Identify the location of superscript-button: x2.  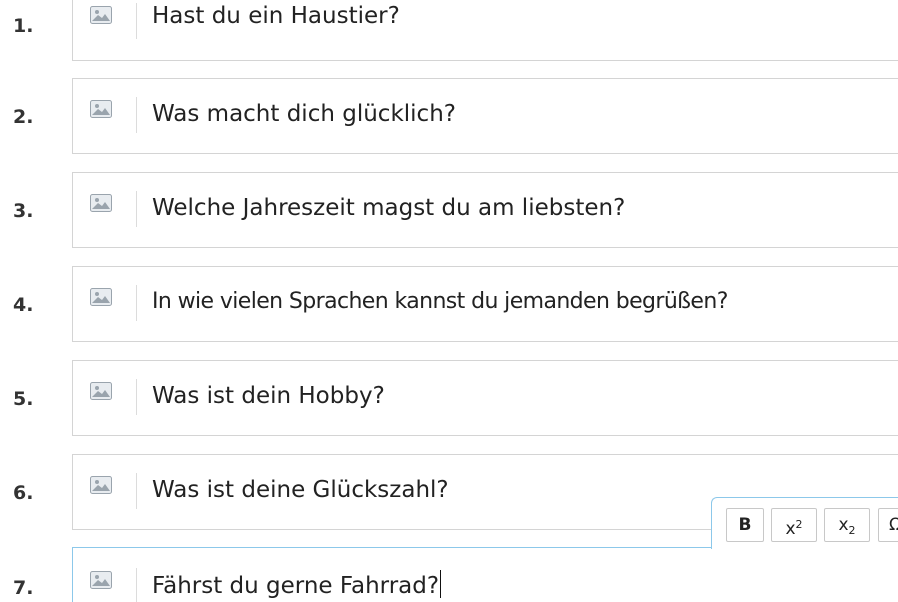
(794, 525).